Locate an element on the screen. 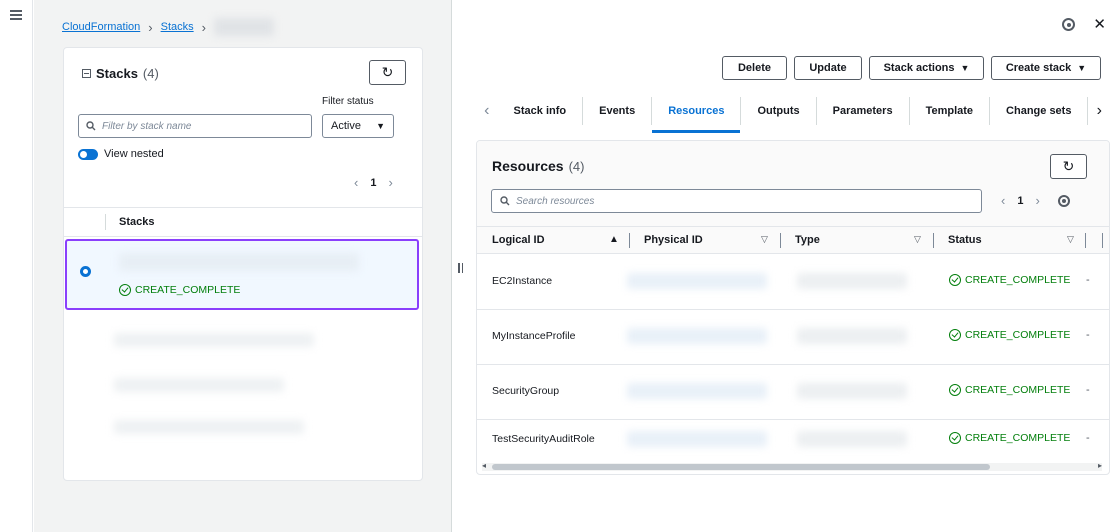  create-stack-button: Create stack ▼ is located at coordinates (1046, 68).